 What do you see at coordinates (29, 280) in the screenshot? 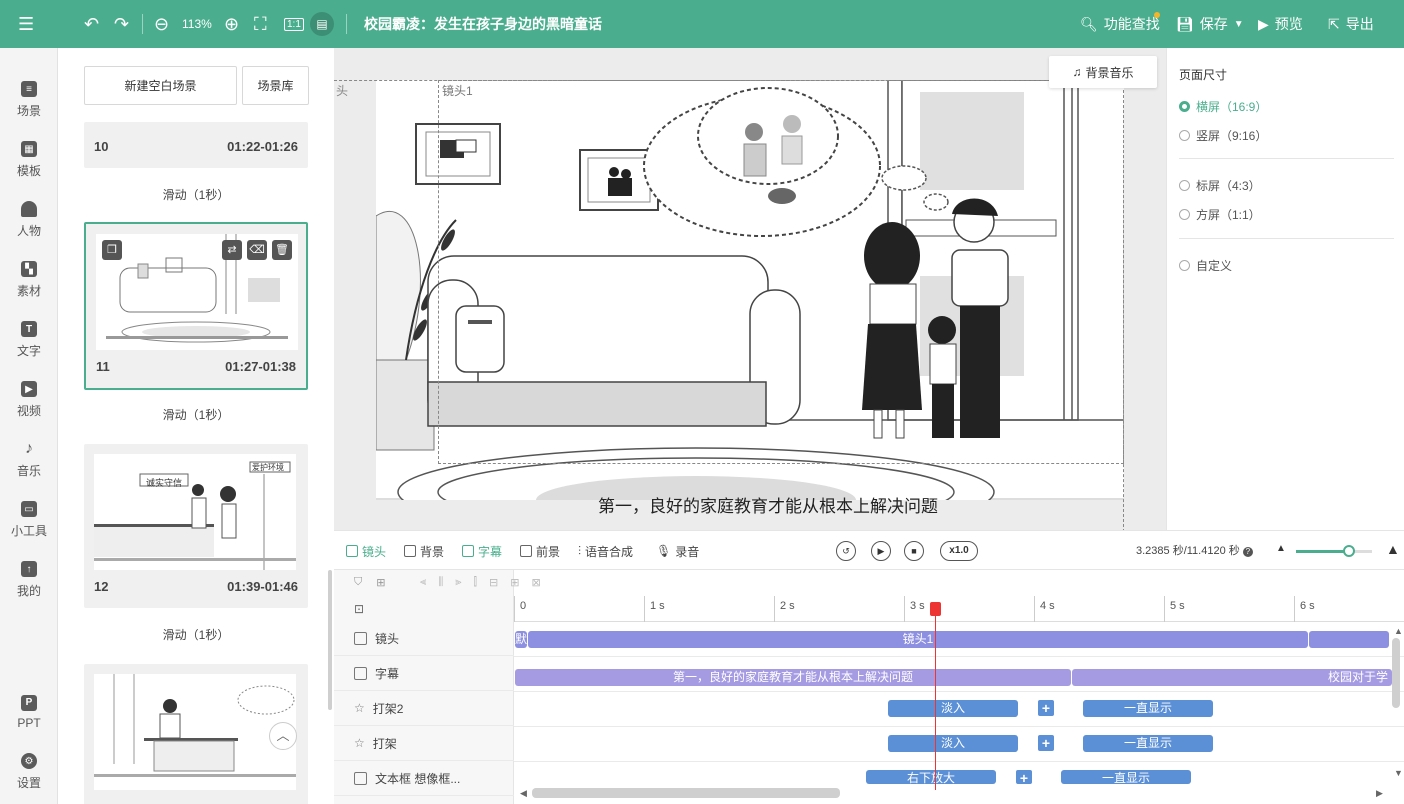
I see `nav-material: ▚ 素材` at bounding box center [29, 280].